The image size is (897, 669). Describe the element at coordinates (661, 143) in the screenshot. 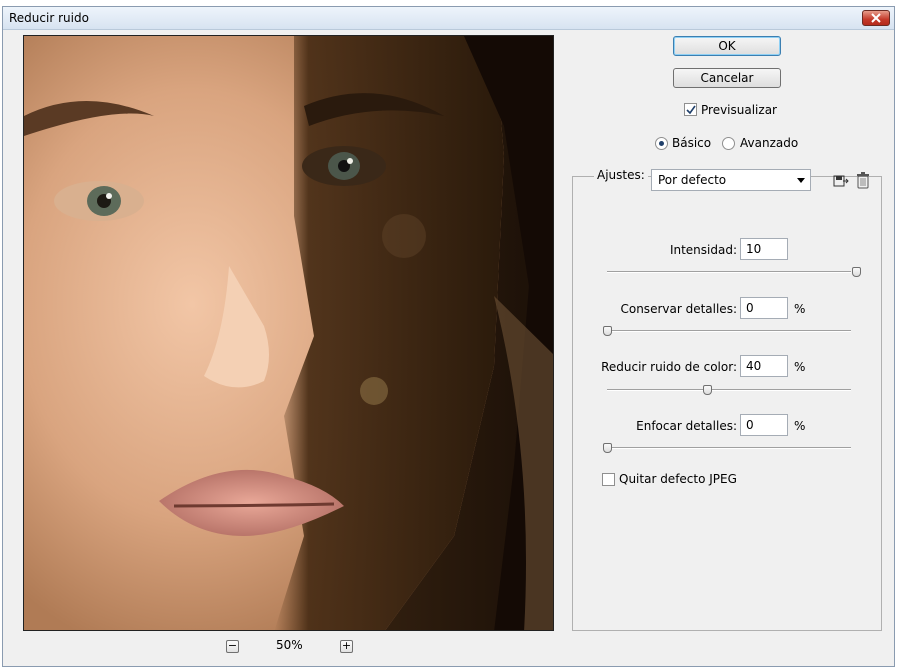

I see `basic-radio` at that location.